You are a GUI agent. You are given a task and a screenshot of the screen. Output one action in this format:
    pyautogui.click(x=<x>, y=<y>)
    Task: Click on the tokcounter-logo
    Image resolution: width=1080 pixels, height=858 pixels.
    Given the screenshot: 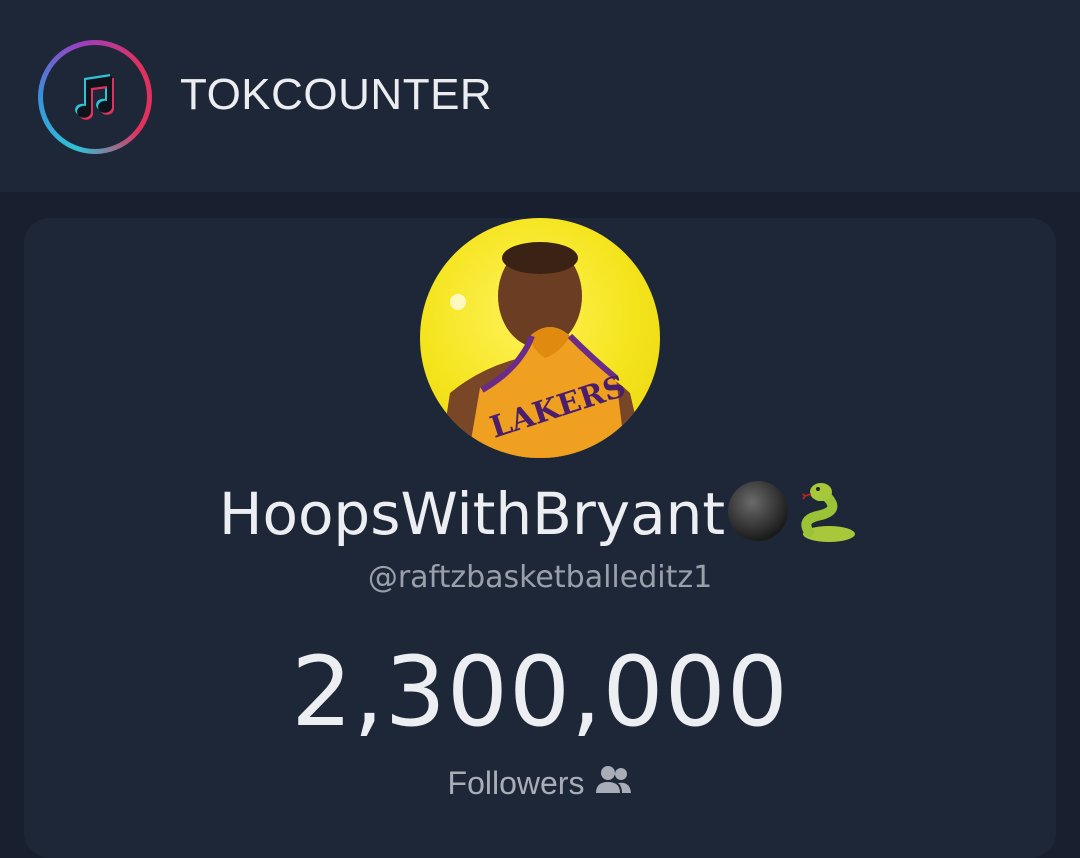 What is the action you would take?
    pyautogui.click(x=95, y=97)
    